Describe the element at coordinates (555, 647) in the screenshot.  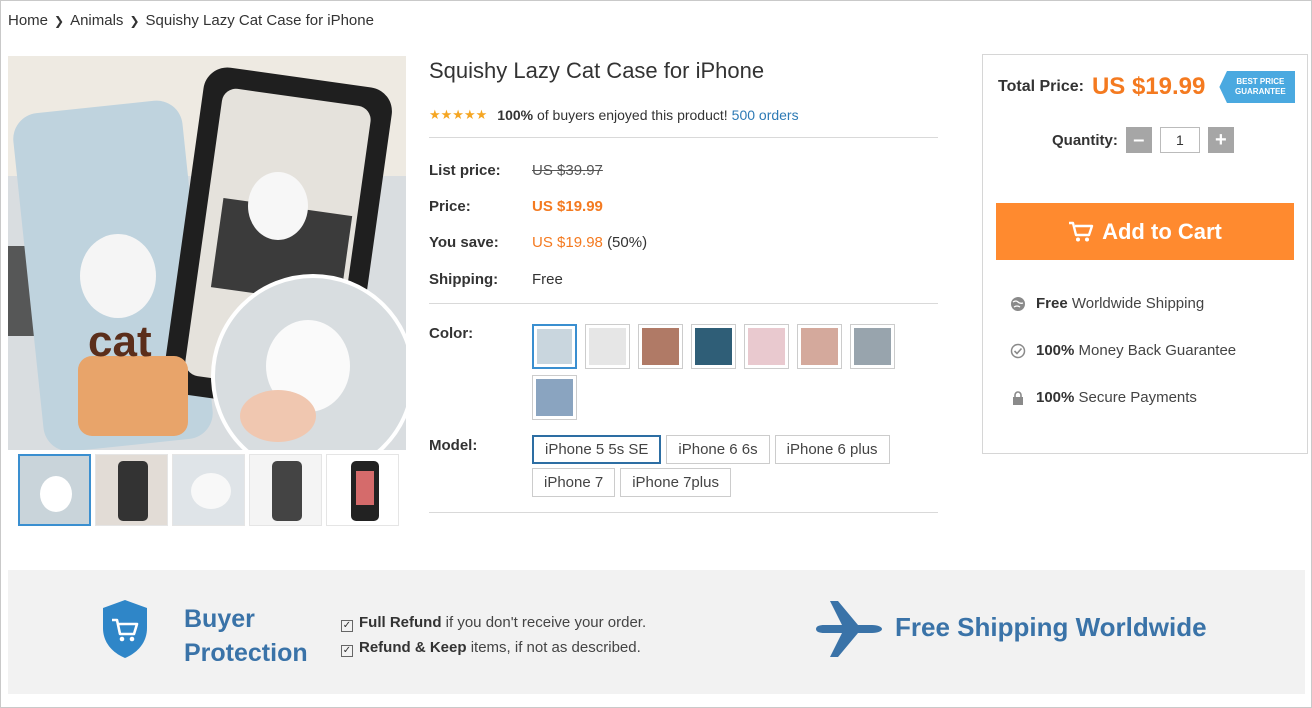
I see `keep-text: items, if not as described.` at that location.